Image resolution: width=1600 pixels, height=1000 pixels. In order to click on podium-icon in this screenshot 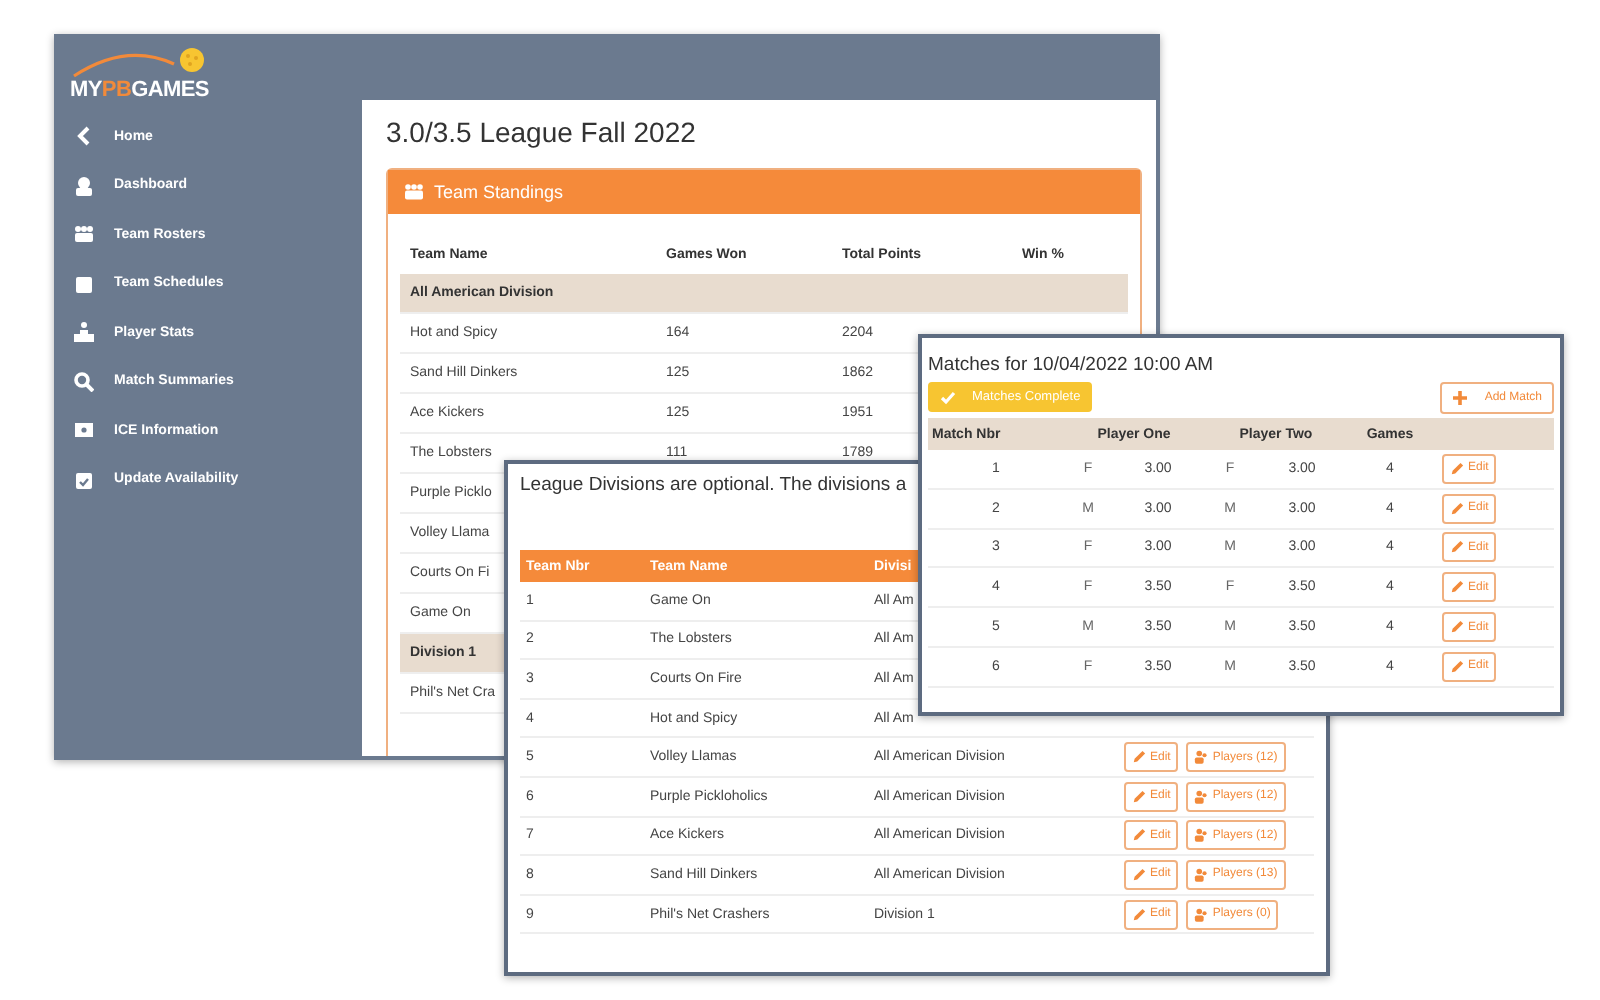, I will do `click(84, 332)`.